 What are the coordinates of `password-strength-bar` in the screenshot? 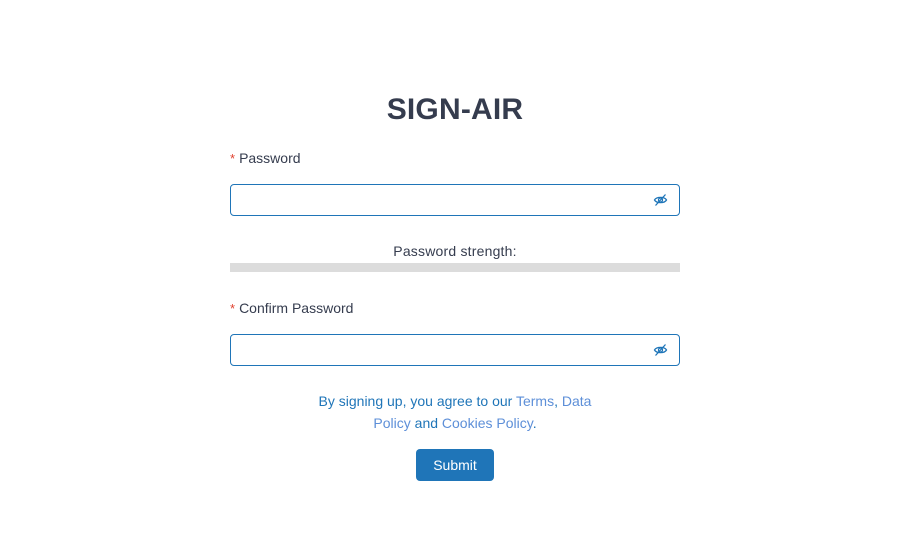 It's located at (455, 267).